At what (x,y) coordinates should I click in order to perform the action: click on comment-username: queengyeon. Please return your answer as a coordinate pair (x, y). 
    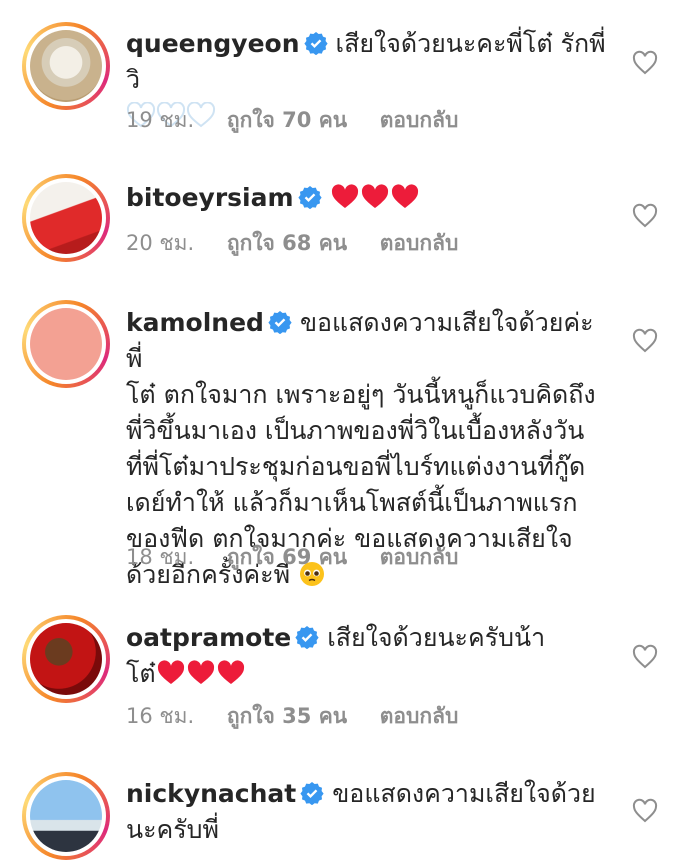
    Looking at the image, I should click on (213, 43).